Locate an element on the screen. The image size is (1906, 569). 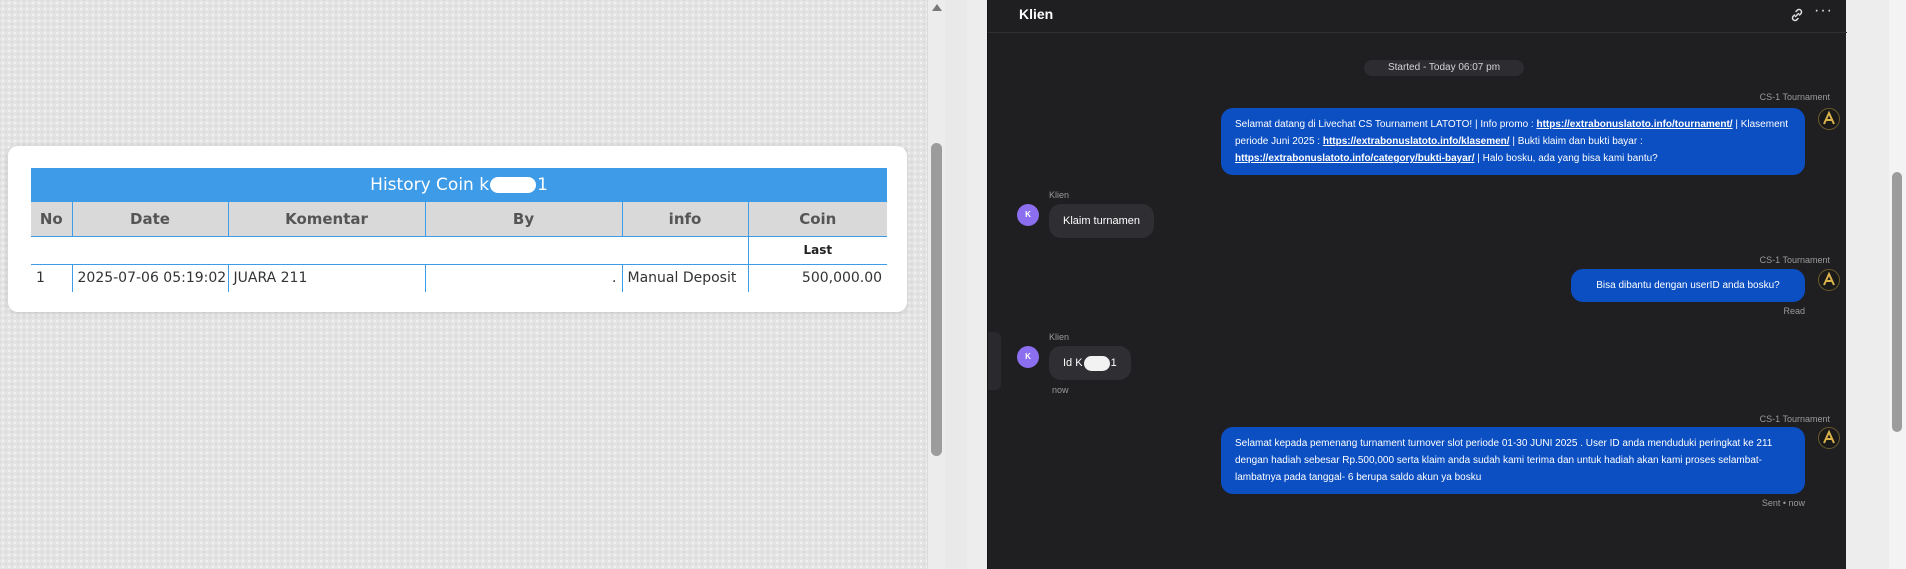
more-options-icon: ··· is located at coordinates (1823, 11).